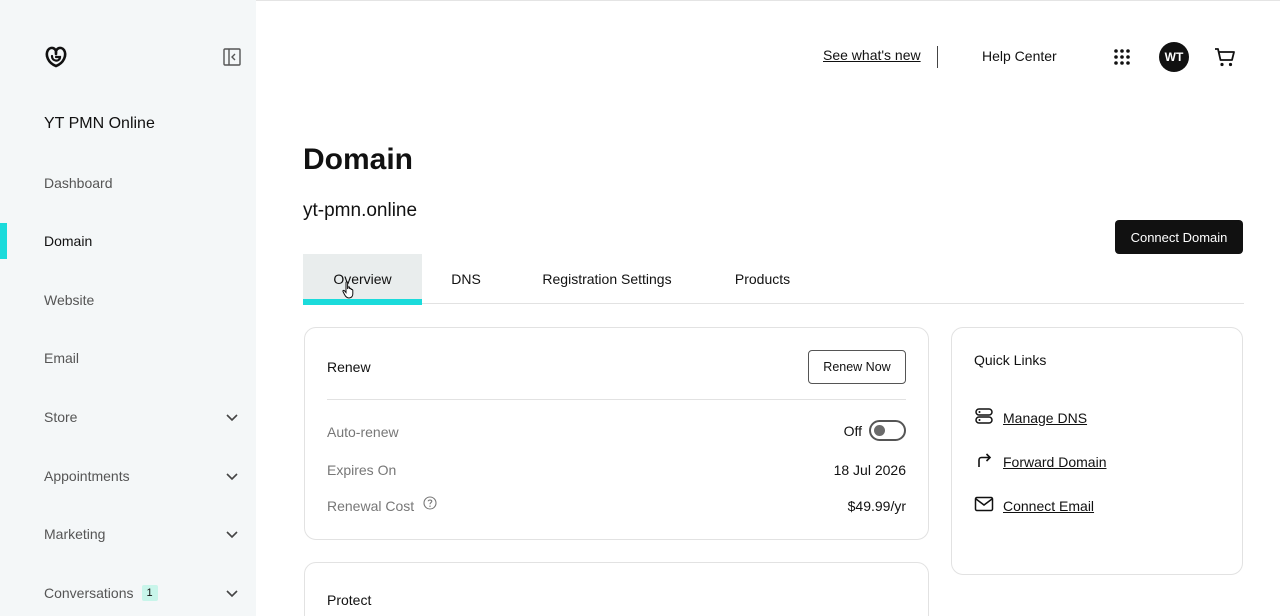 This screenshot has height=616, width=1280. Describe the element at coordinates (1054, 462) in the screenshot. I see `forward-domain-link: Forward Domain` at that location.